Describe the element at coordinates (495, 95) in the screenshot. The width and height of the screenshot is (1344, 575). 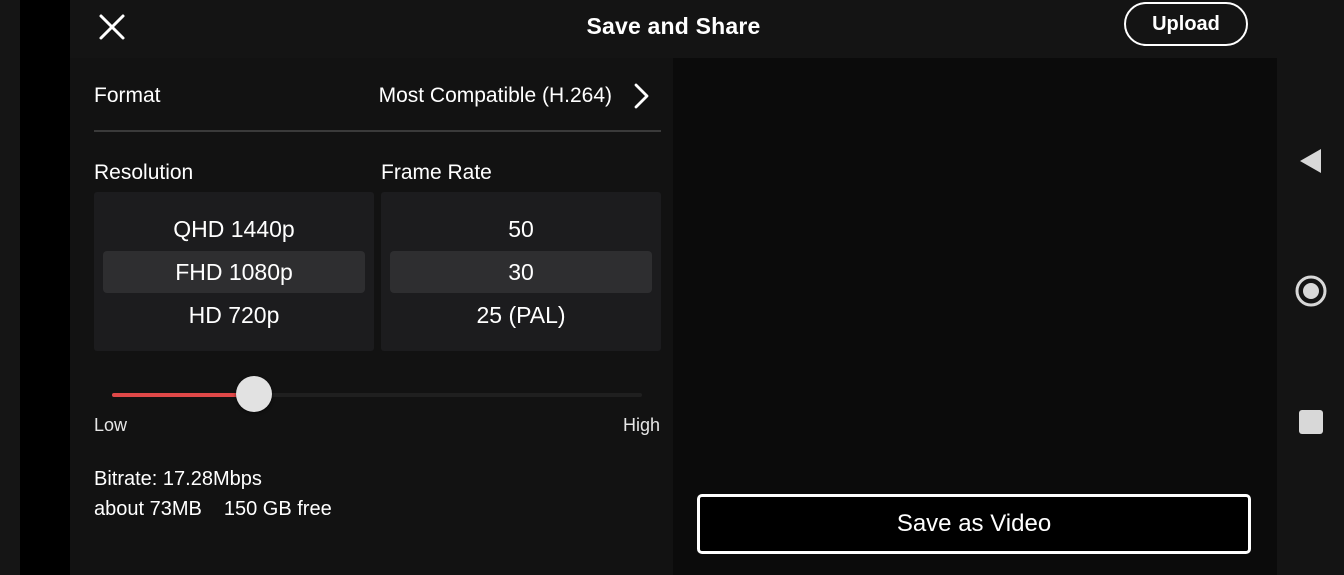
I see `format-value: Most Compatible (H.264)` at that location.